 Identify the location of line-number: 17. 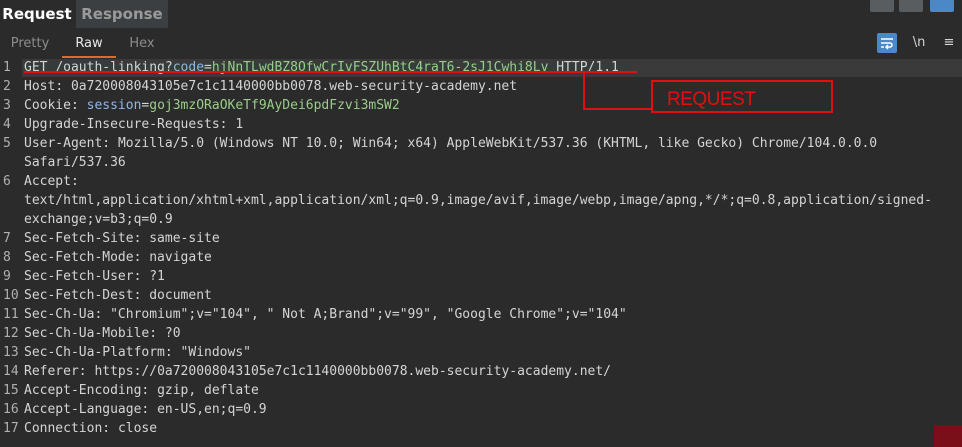
(11, 428).